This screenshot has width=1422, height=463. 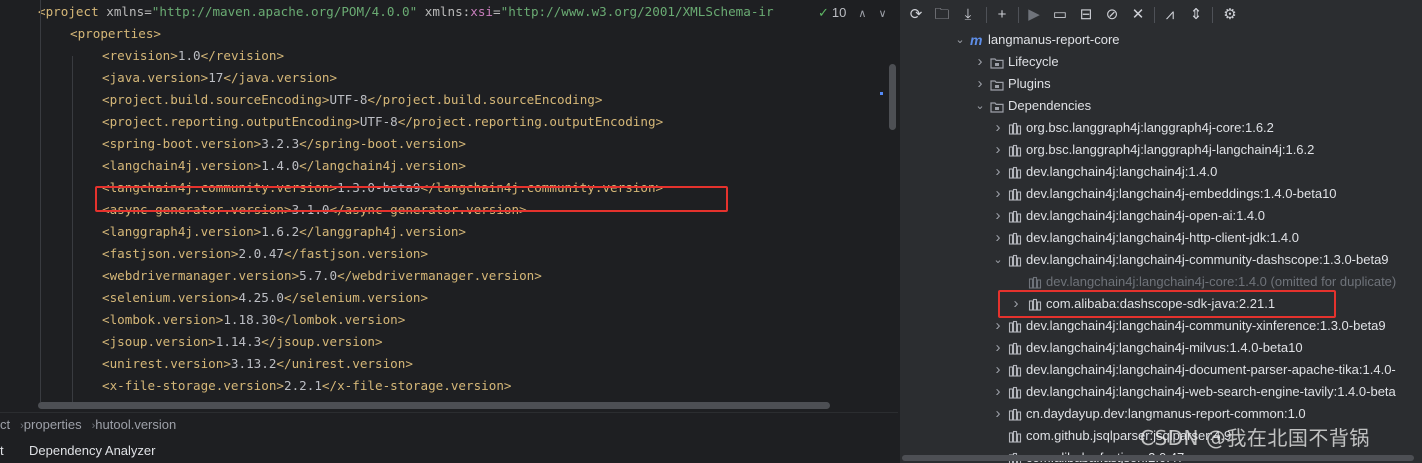 What do you see at coordinates (637, 11) in the screenshot?
I see `xml-attr-value: "http://www.w3.org/2001/XMLSchema-ir` at bounding box center [637, 11].